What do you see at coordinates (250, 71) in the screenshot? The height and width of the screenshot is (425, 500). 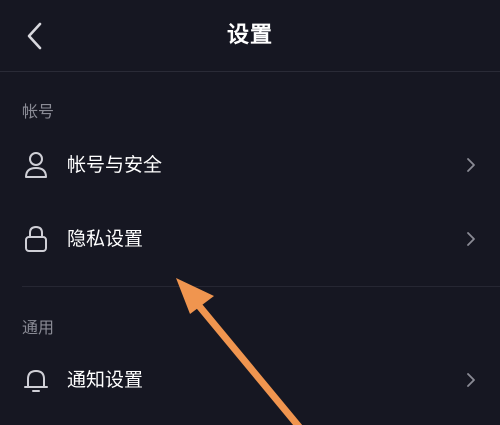 I see `header-divider` at bounding box center [250, 71].